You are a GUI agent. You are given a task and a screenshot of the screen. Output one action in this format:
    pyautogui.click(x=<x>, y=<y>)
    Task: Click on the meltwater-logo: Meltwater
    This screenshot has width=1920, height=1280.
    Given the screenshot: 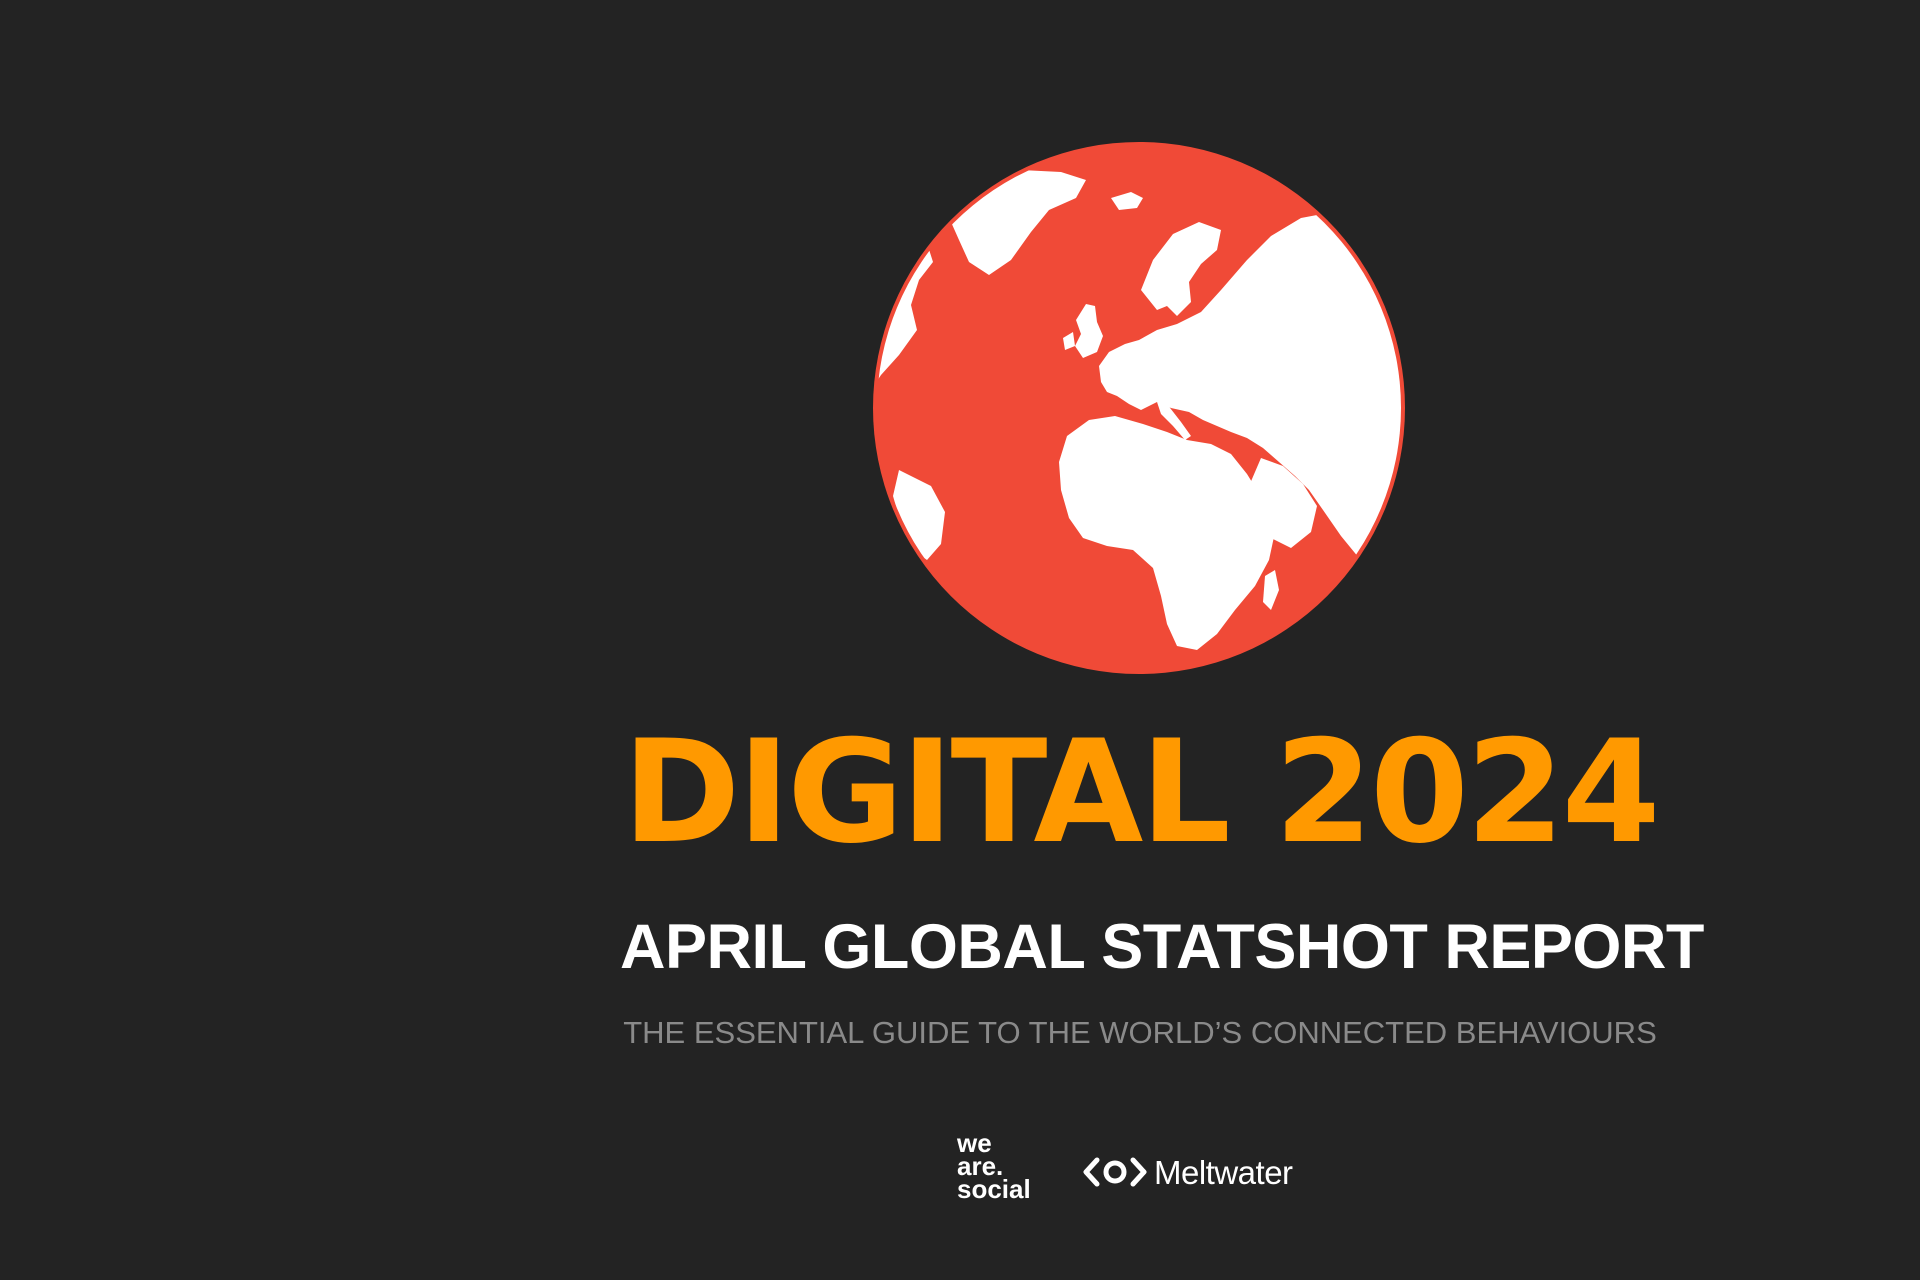 What is the action you would take?
    pyautogui.click(x=1187, y=1172)
    